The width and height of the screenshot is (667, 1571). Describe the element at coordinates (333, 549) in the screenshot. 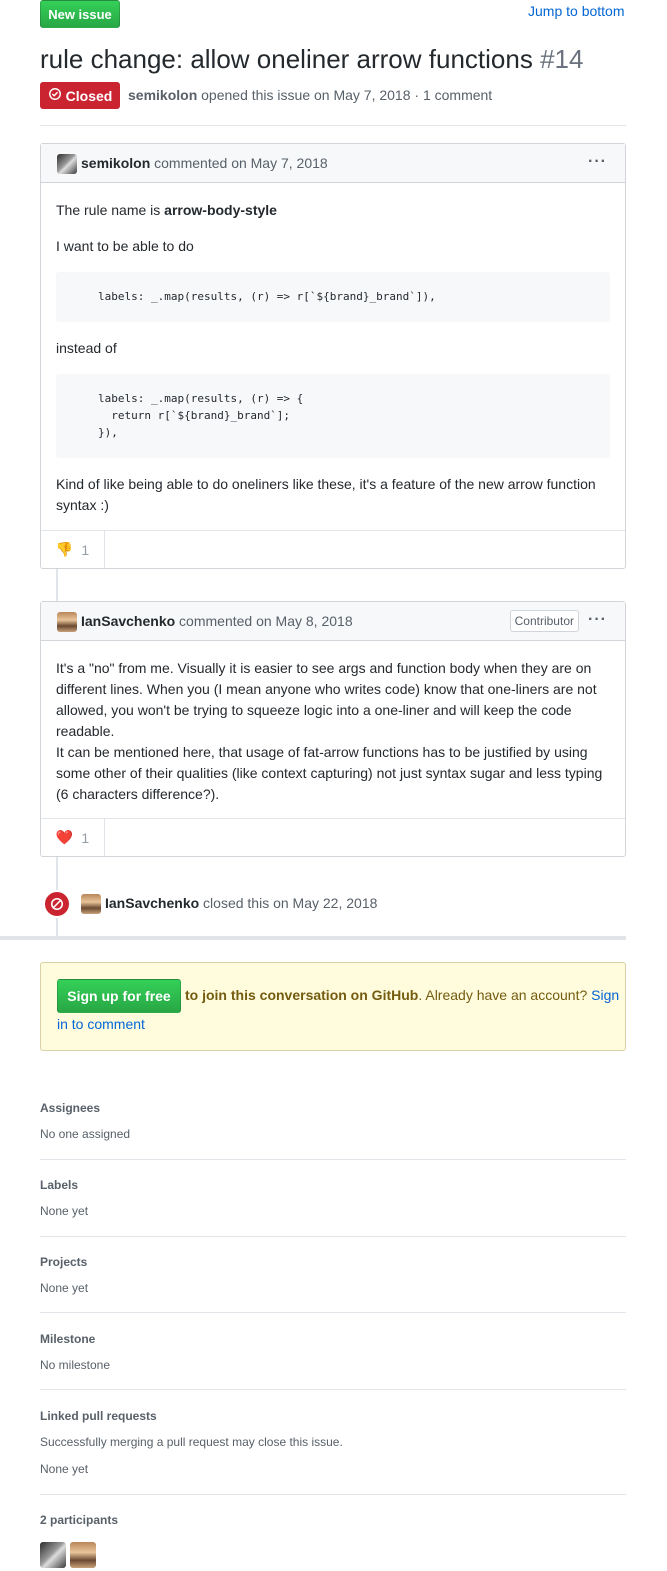

I see `comment-footer: 👎 1` at that location.